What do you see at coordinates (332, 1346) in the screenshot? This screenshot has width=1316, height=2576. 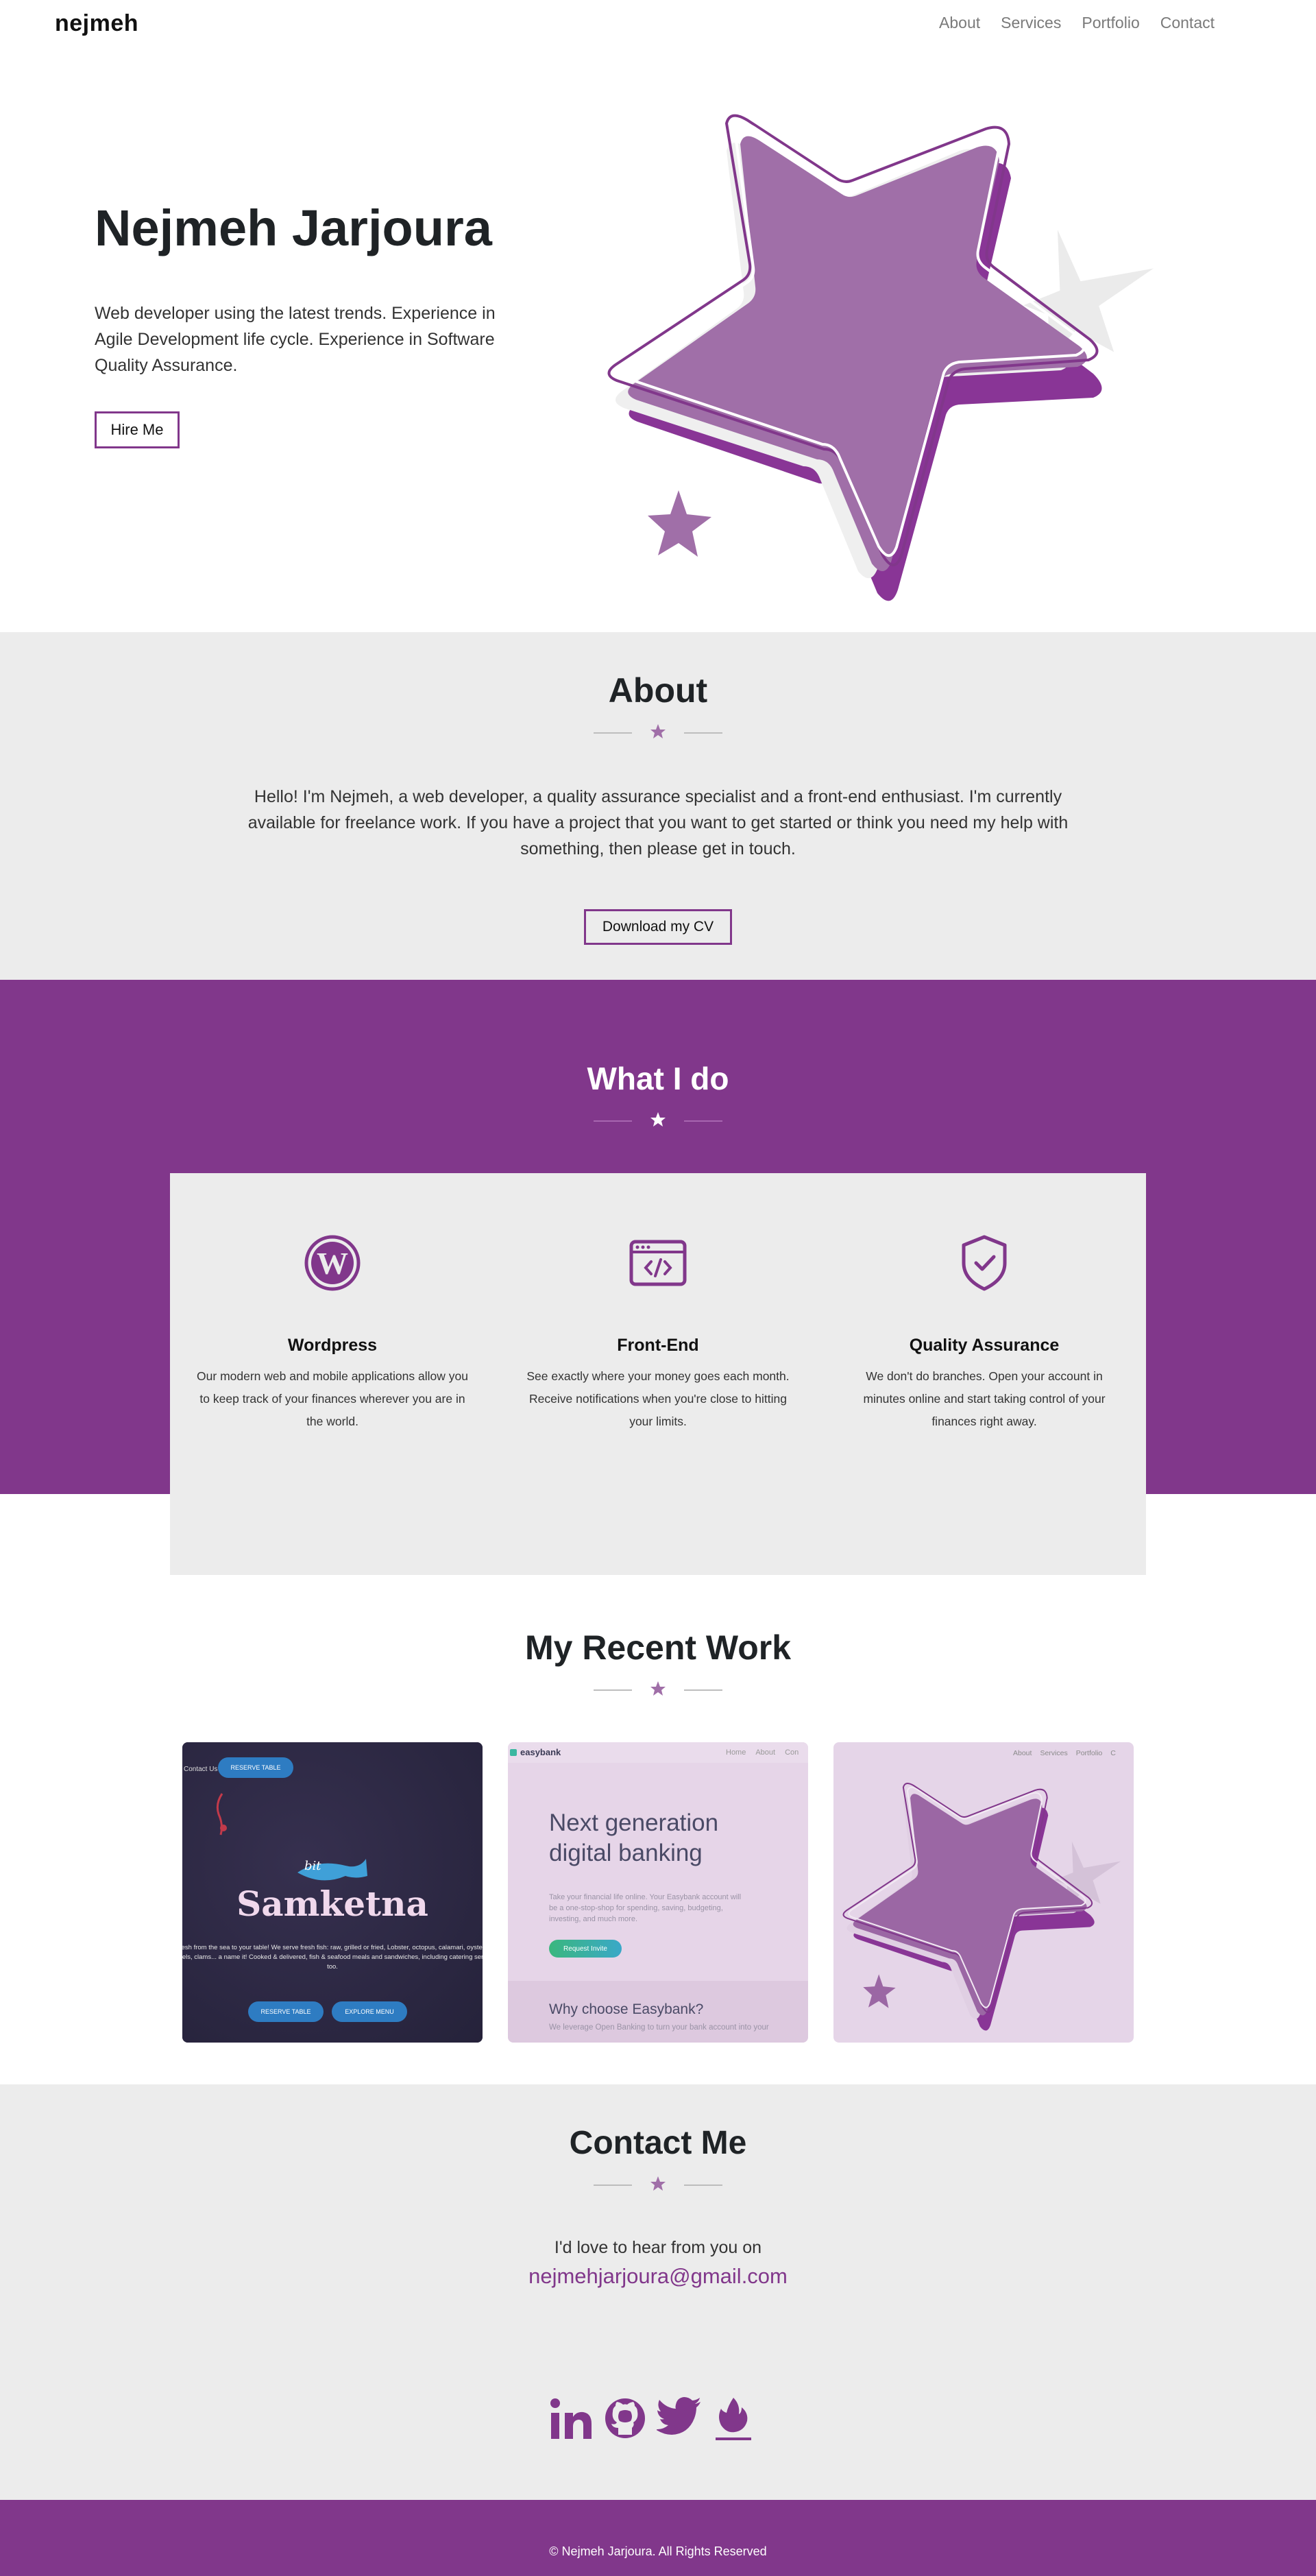 I see `service-title: Wordpress` at bounding box center [332, 1346].